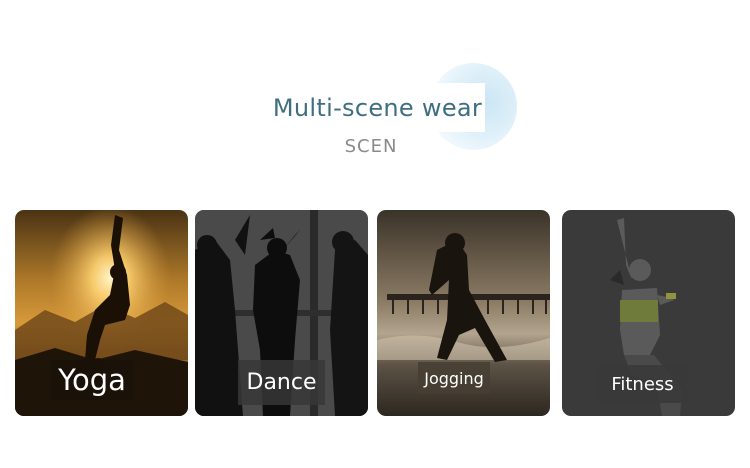  Describe the element at coordinates (463, 313) in the screenshot. I see `card-jogging: Jogging` at that location.